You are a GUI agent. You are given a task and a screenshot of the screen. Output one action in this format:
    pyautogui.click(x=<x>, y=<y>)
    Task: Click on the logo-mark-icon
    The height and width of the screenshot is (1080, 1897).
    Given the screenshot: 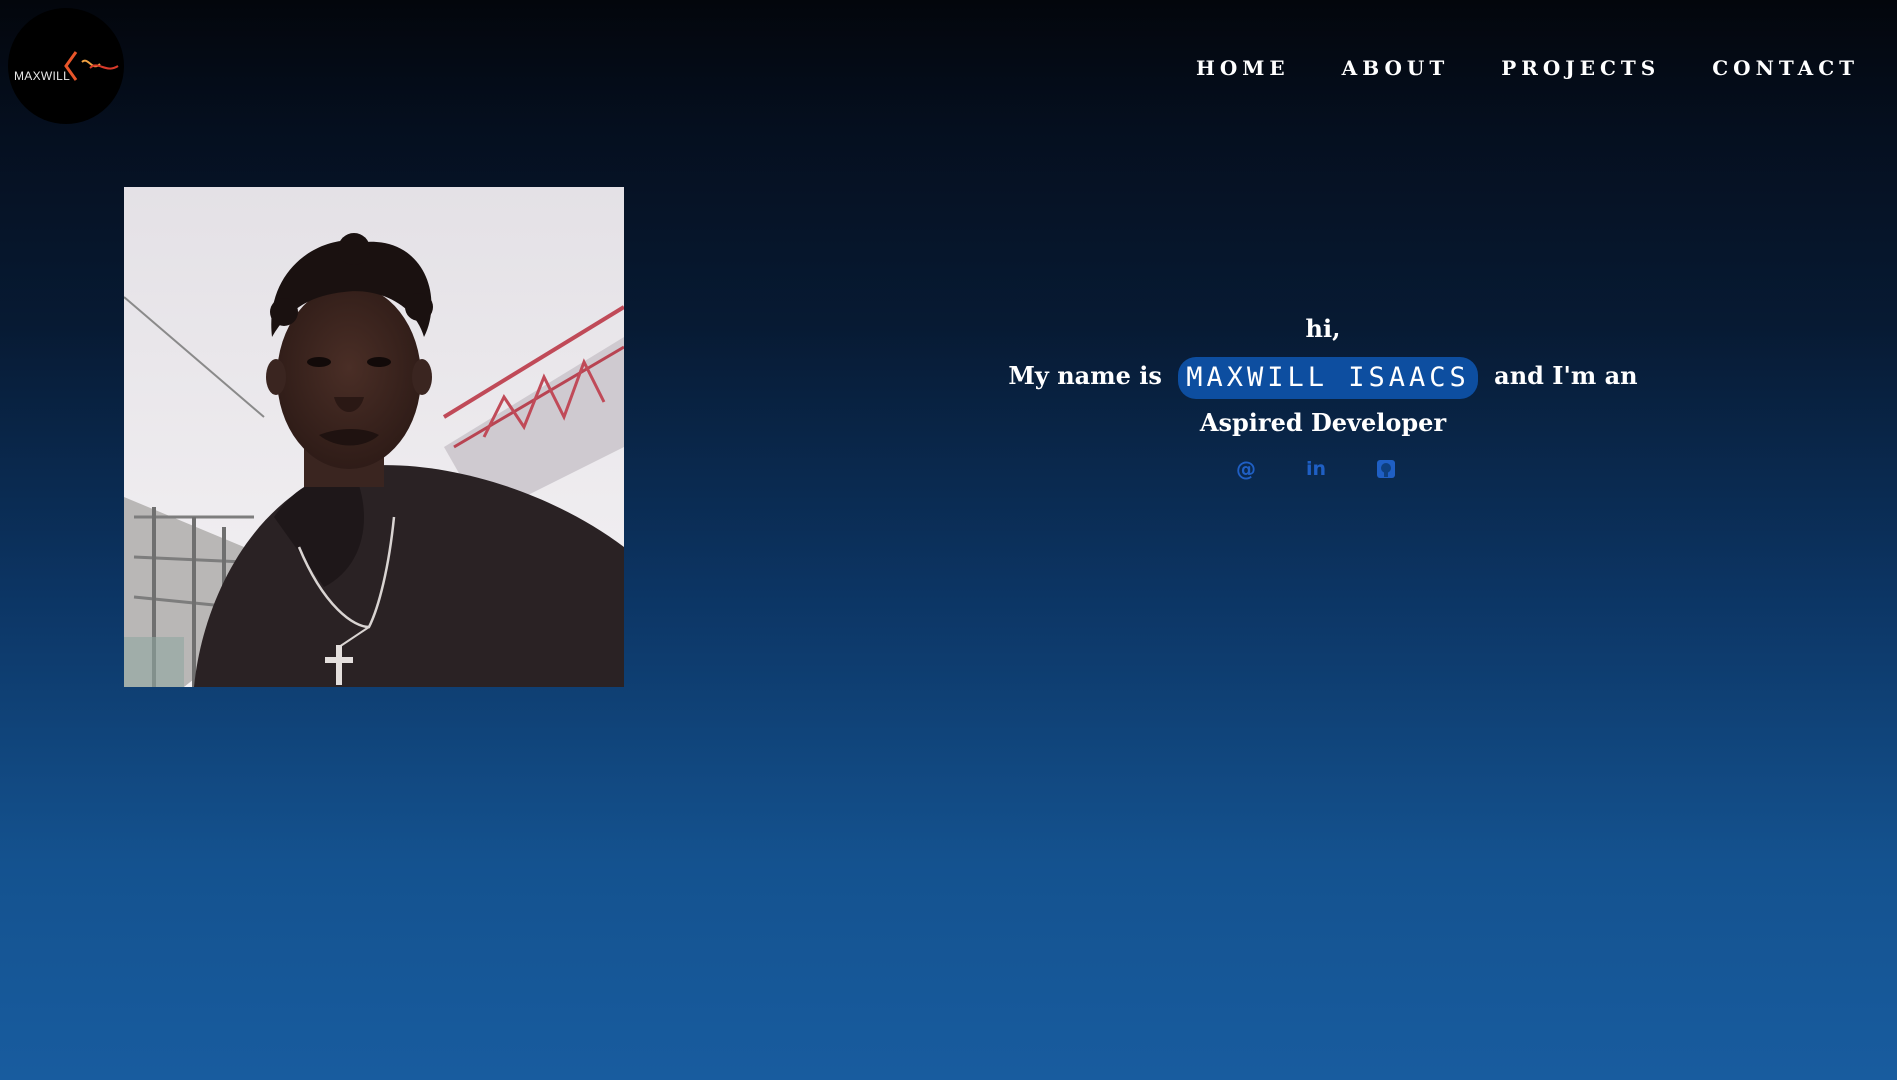 What is the action you would take?
    pyautogui.click(x=91, y=66)
    